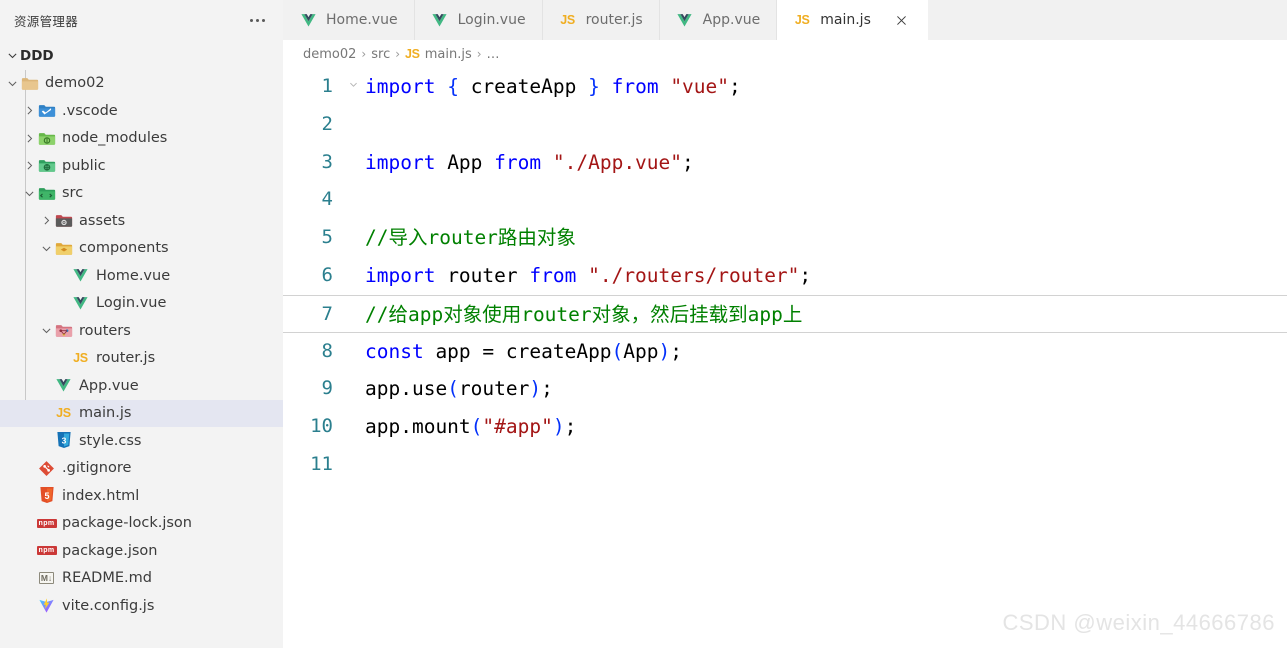  Describe the element at coordinates (785, 87) in the screenshot. I see `code-line-1: 1 import { createApp } from "vue";` at that location.